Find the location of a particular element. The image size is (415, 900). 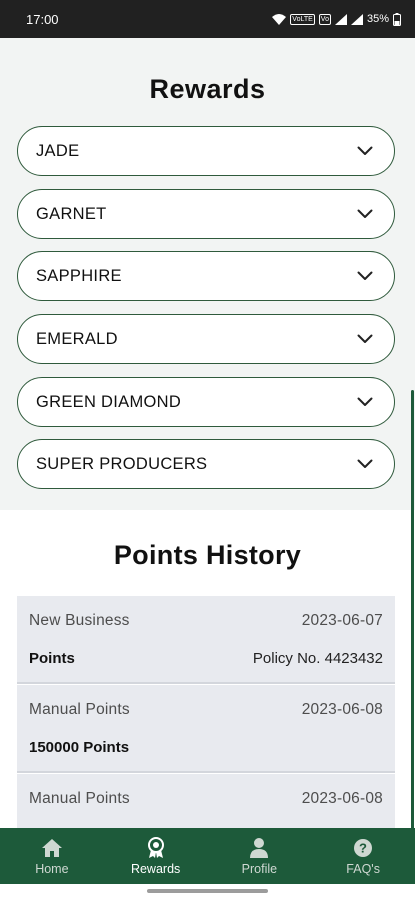

wifi-icon is located at coordinates (279, 19).